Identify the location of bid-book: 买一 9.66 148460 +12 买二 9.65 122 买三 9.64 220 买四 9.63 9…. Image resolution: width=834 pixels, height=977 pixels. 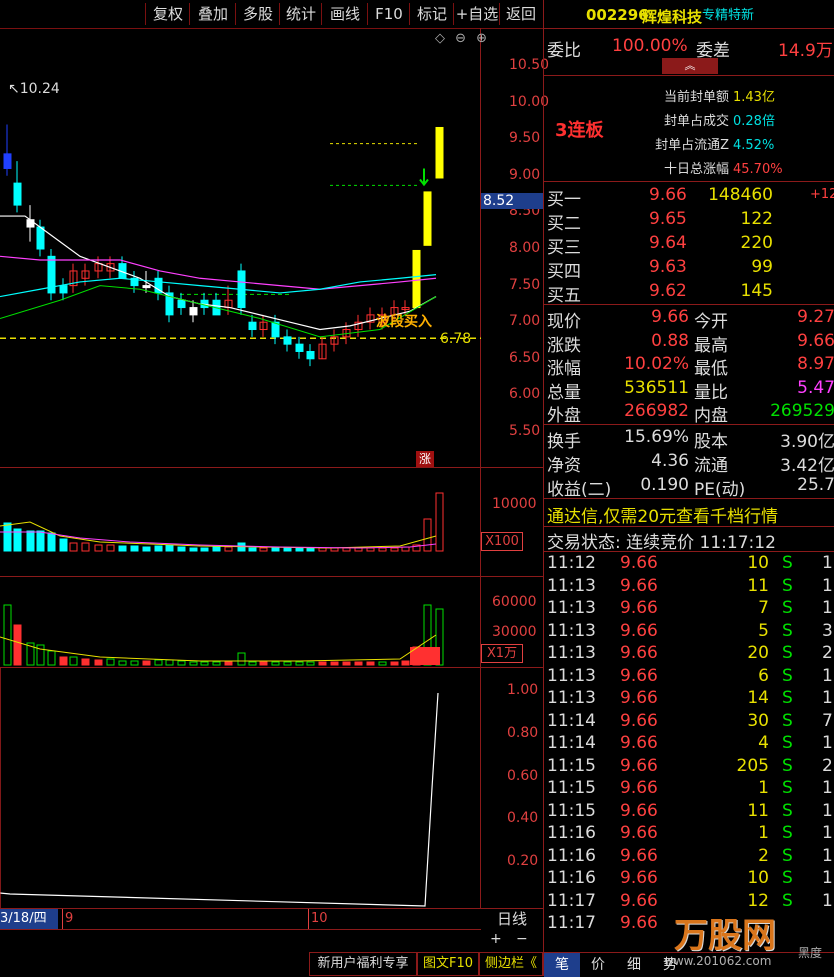
(689, 244).